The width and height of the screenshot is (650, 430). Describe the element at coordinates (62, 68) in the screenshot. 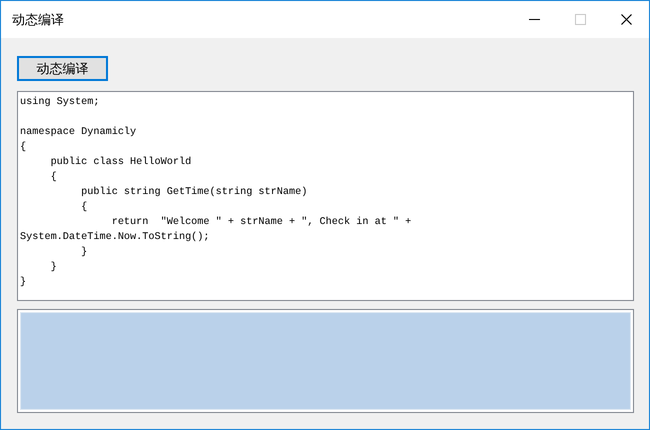

I see `compile-button: 动态编译` at that location.